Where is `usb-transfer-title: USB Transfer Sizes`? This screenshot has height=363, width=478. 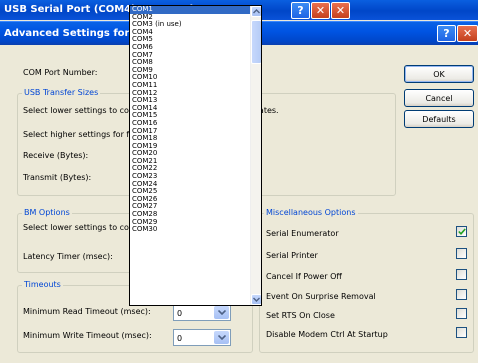 usb-transfer-title: USB Transfer Sizes is located at coordinates (61, 92).